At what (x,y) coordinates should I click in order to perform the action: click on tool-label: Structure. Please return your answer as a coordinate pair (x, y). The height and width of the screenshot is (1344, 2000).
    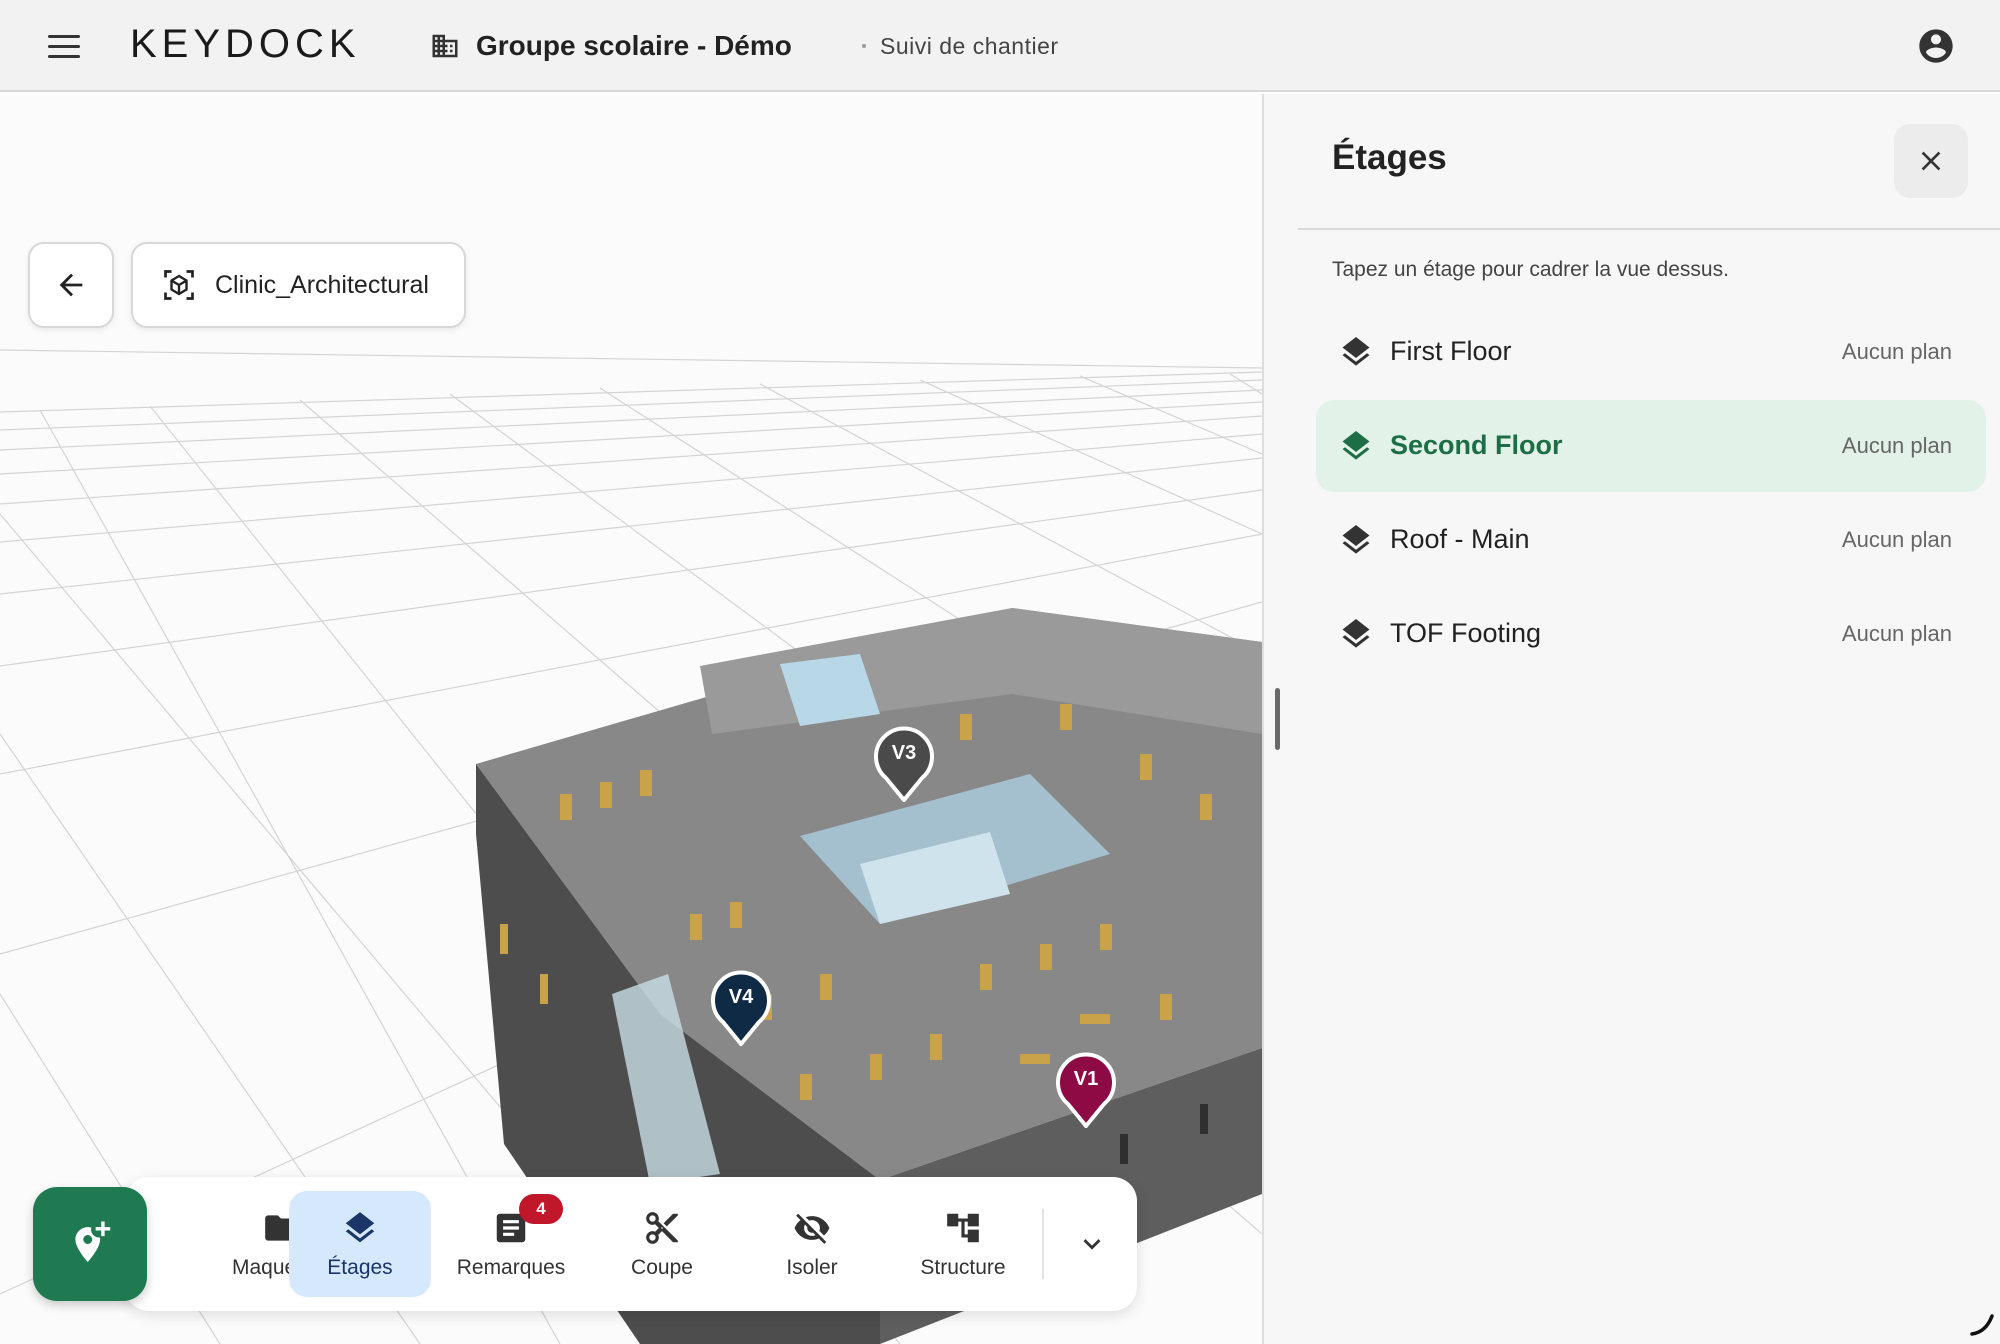
    Looking at the image, I should click on (963, 1267).